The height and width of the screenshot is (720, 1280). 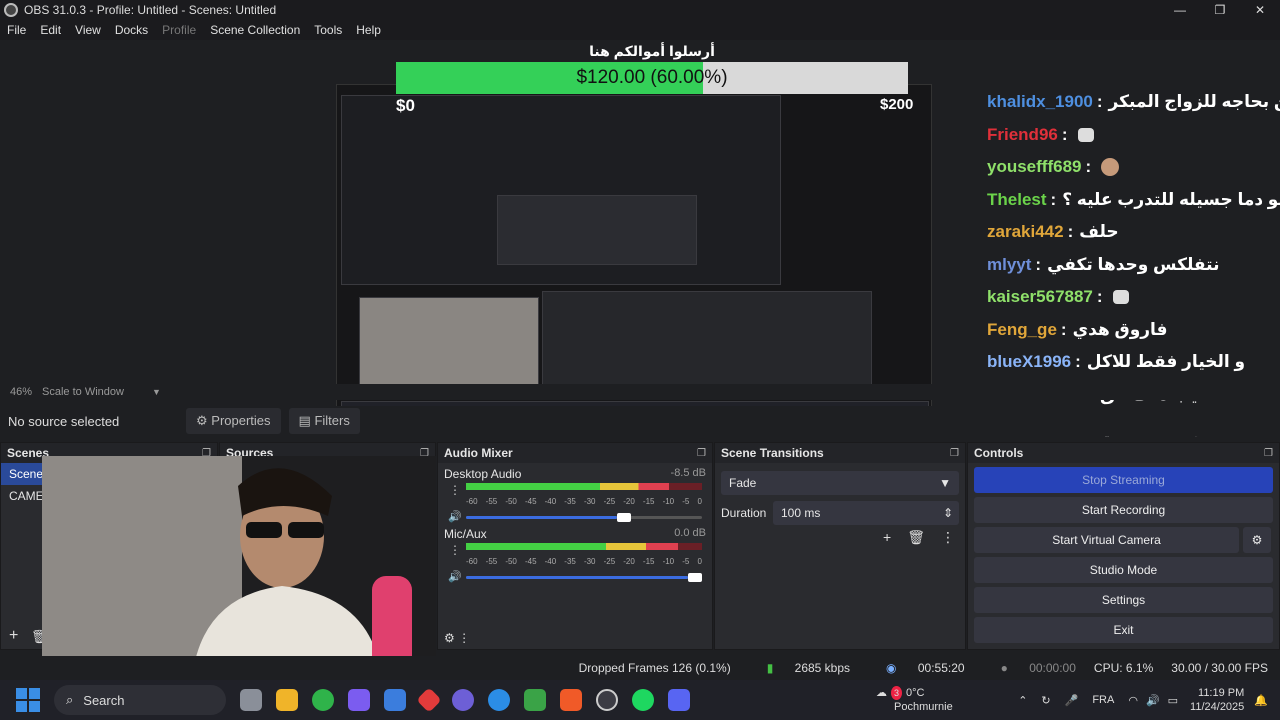 I want to click on chat-message: kaiser567887:, so click(x=1130, y=297).